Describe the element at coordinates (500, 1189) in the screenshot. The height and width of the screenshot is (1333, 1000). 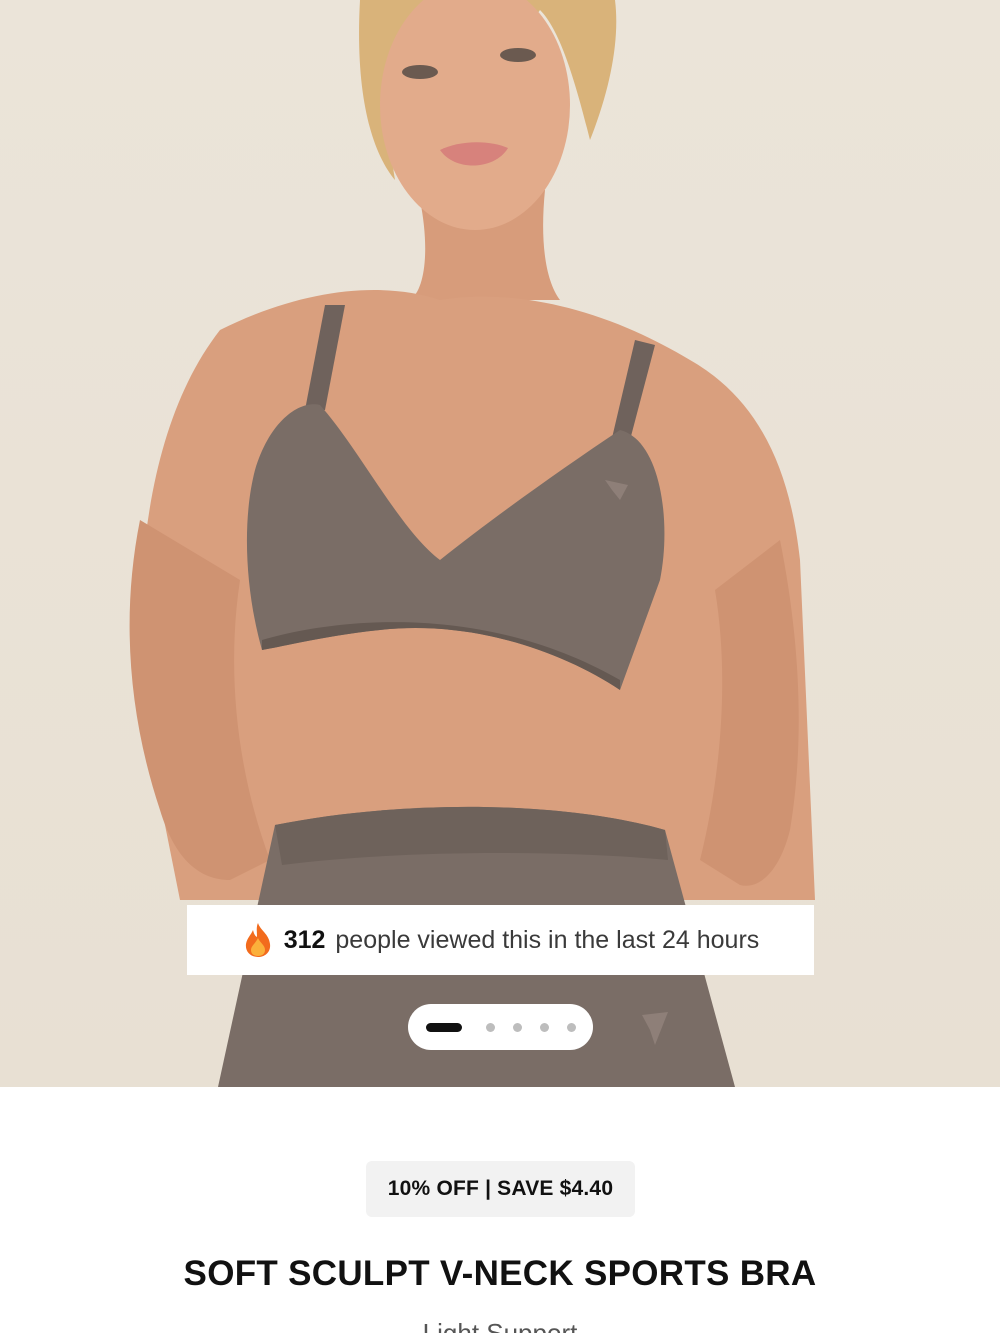
I see `discount-badge: 10% OFF | SAVE $4.40` at that location.